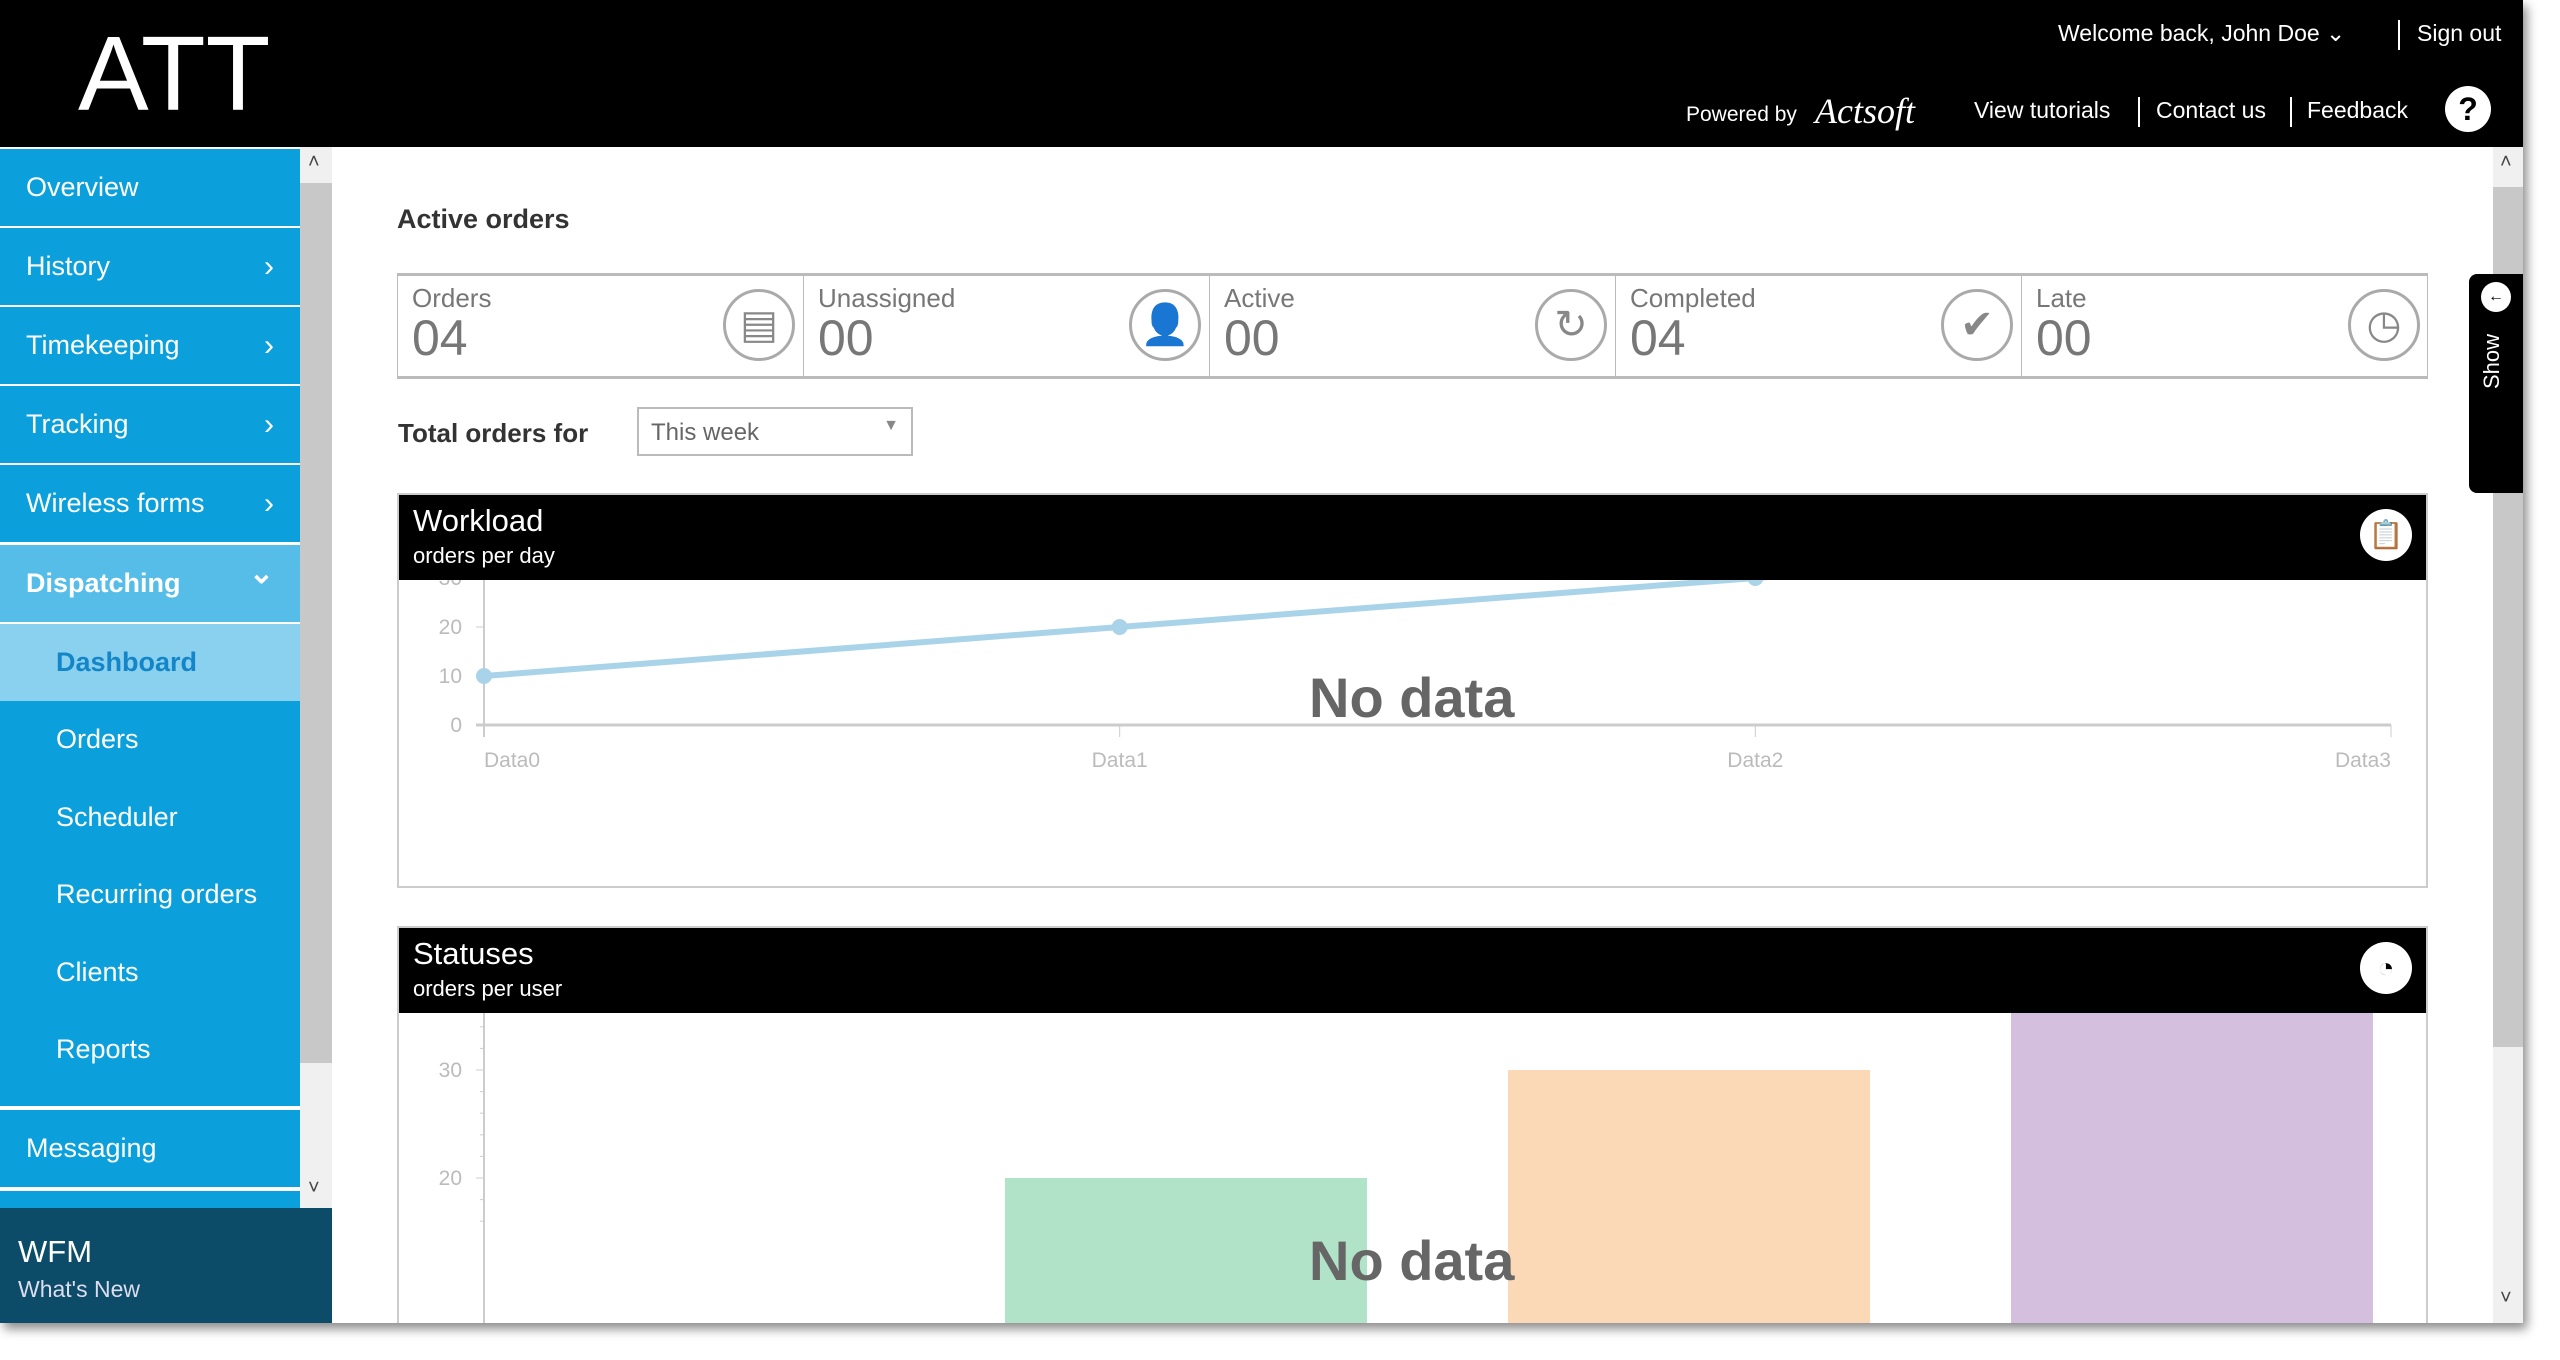  What do you see at coordinates (150, 894) in the screenshot?
I see `sidebar-subitem-recurring-orders: Recurring orders` at bounding box center [150, 894].